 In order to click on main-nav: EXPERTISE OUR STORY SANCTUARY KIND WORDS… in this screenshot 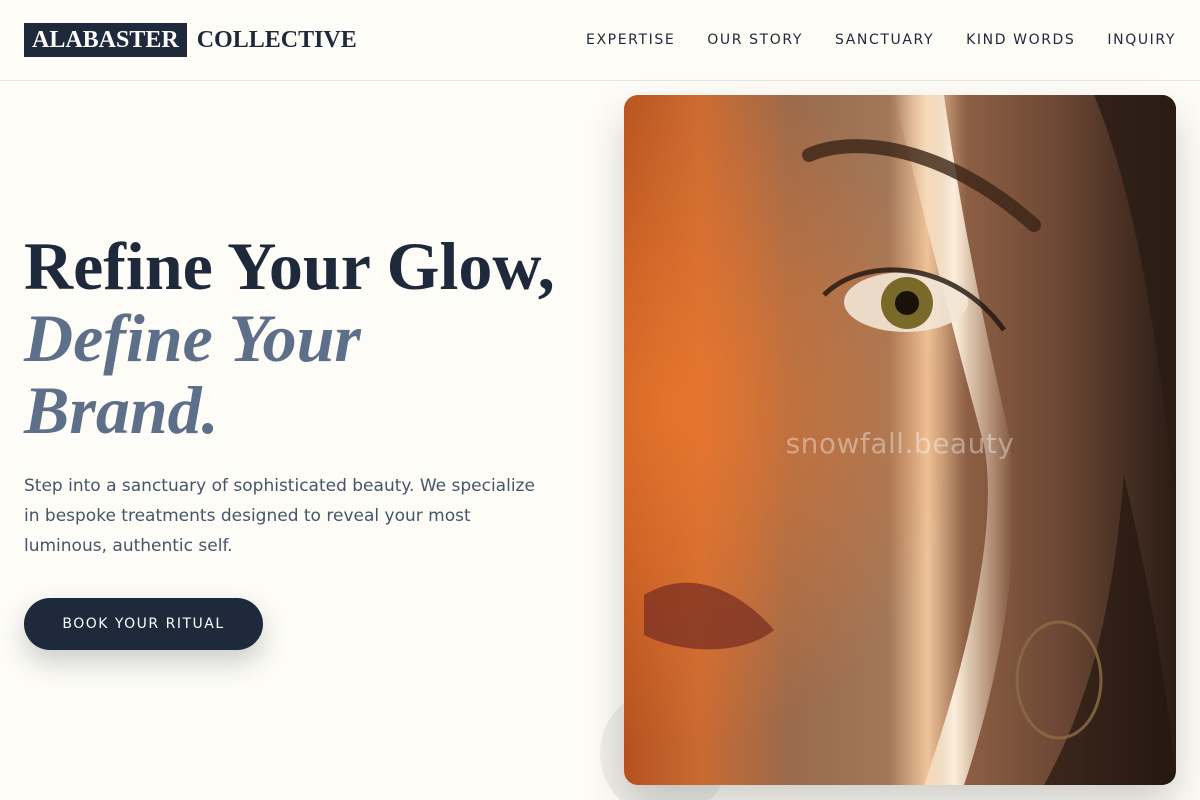, I will do `click(881, 40)`.